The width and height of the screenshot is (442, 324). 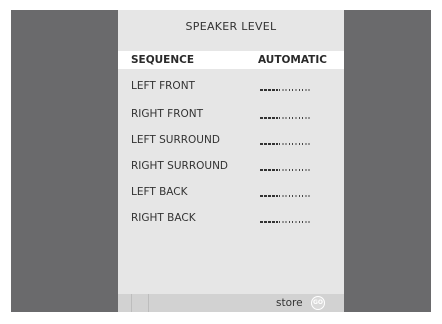 I want to click on row-label: LEFT FRONT, so click(x=163, y=86).